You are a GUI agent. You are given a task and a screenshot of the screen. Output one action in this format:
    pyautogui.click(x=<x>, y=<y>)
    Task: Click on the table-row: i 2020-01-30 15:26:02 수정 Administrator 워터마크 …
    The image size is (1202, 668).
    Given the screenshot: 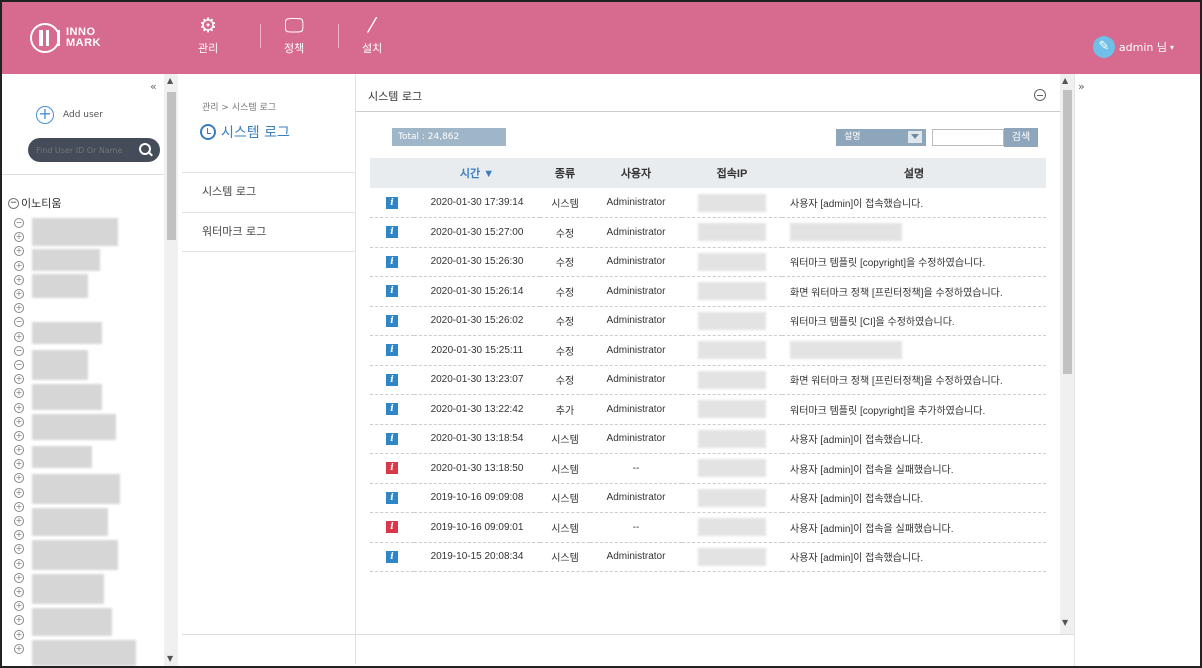 What is the action you would take?
    pyautogui.click(x=708, y=321)
    